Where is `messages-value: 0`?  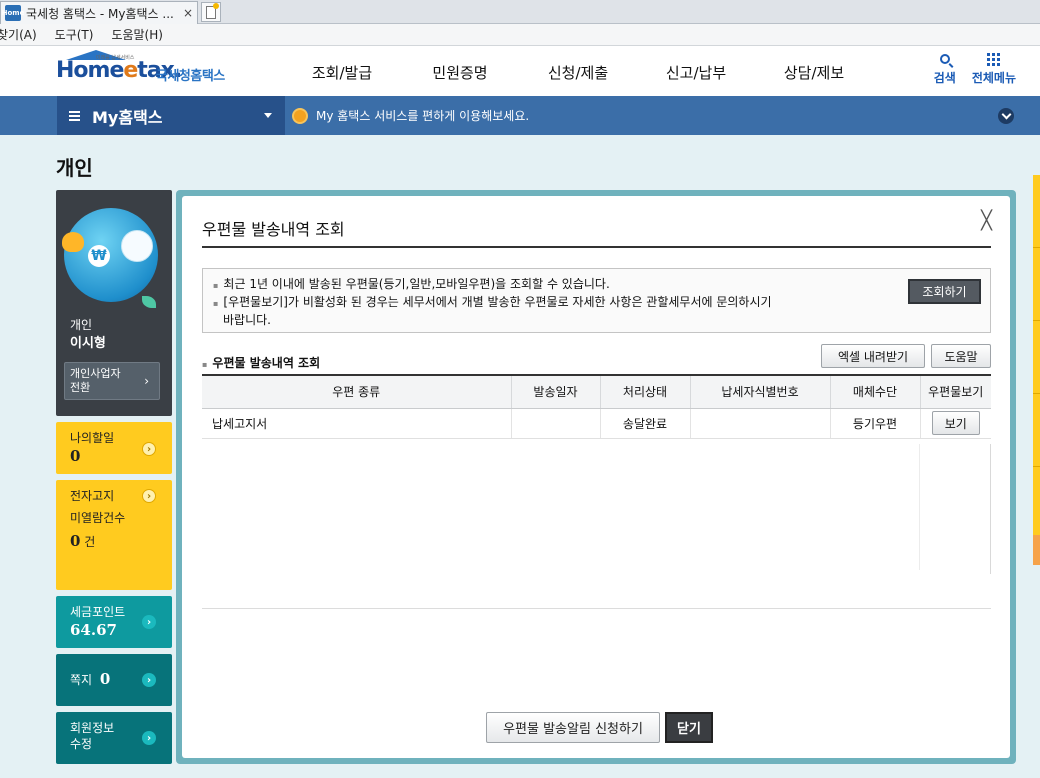
messages-value: 0 is located at coordinates (105, 679).